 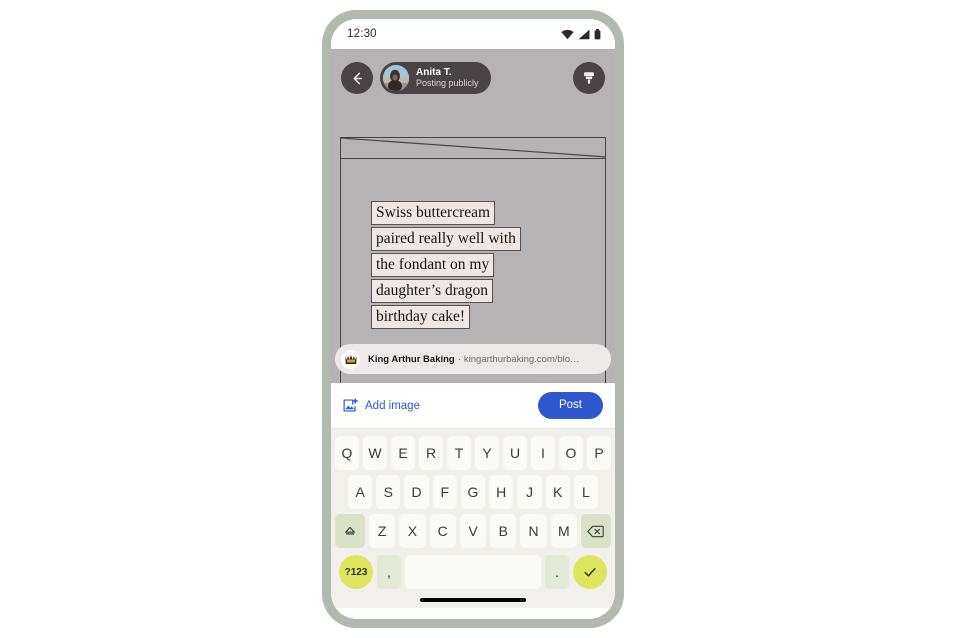 I want to click on key-b: B, so click(x=503, y=531).